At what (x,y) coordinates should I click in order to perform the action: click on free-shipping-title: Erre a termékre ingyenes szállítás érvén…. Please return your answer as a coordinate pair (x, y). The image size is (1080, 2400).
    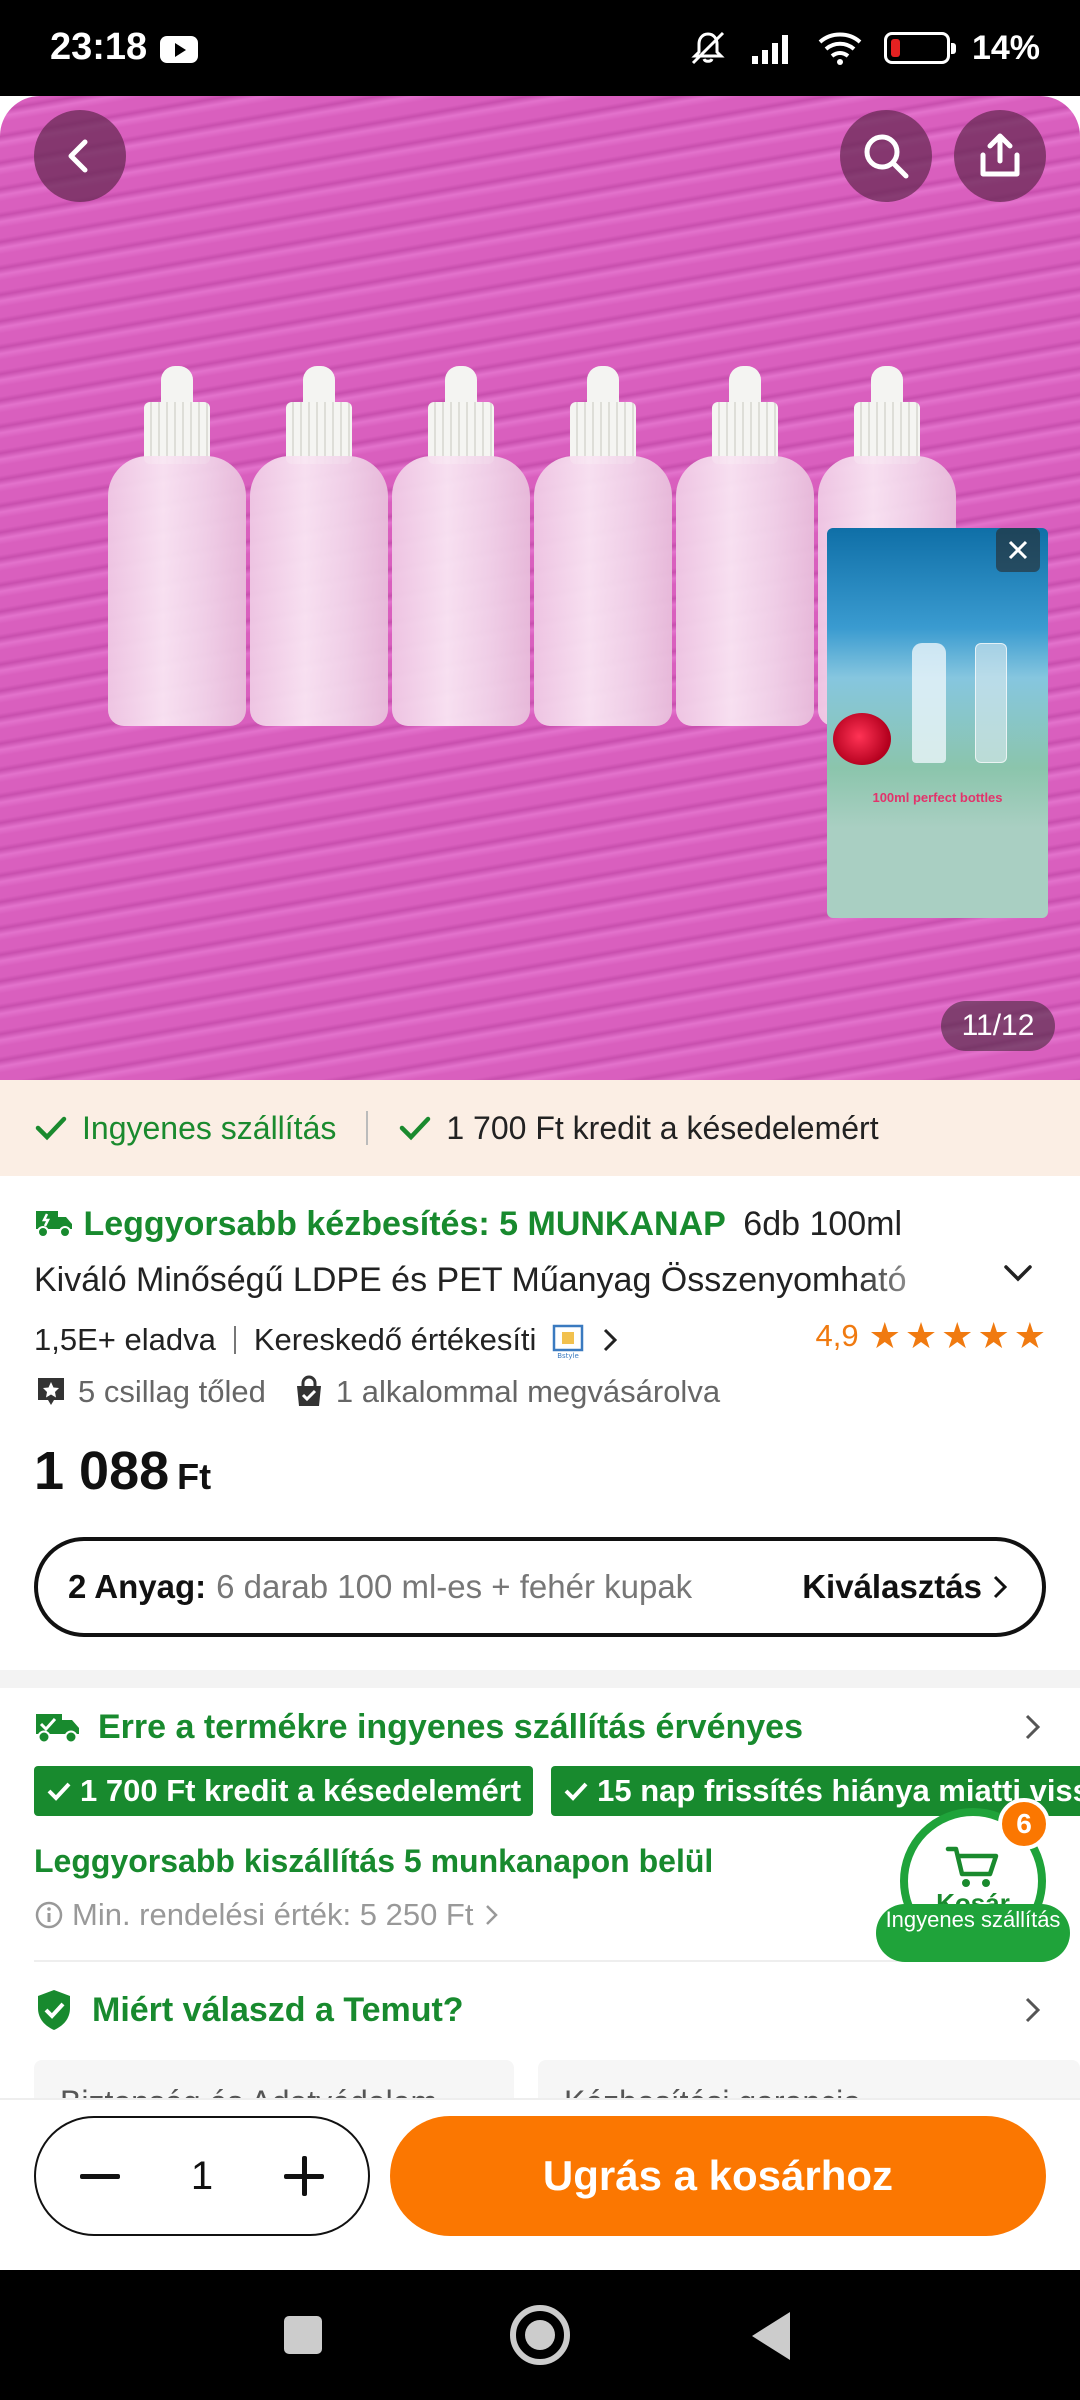
    Looking at the image, I should click on (450, 1726).